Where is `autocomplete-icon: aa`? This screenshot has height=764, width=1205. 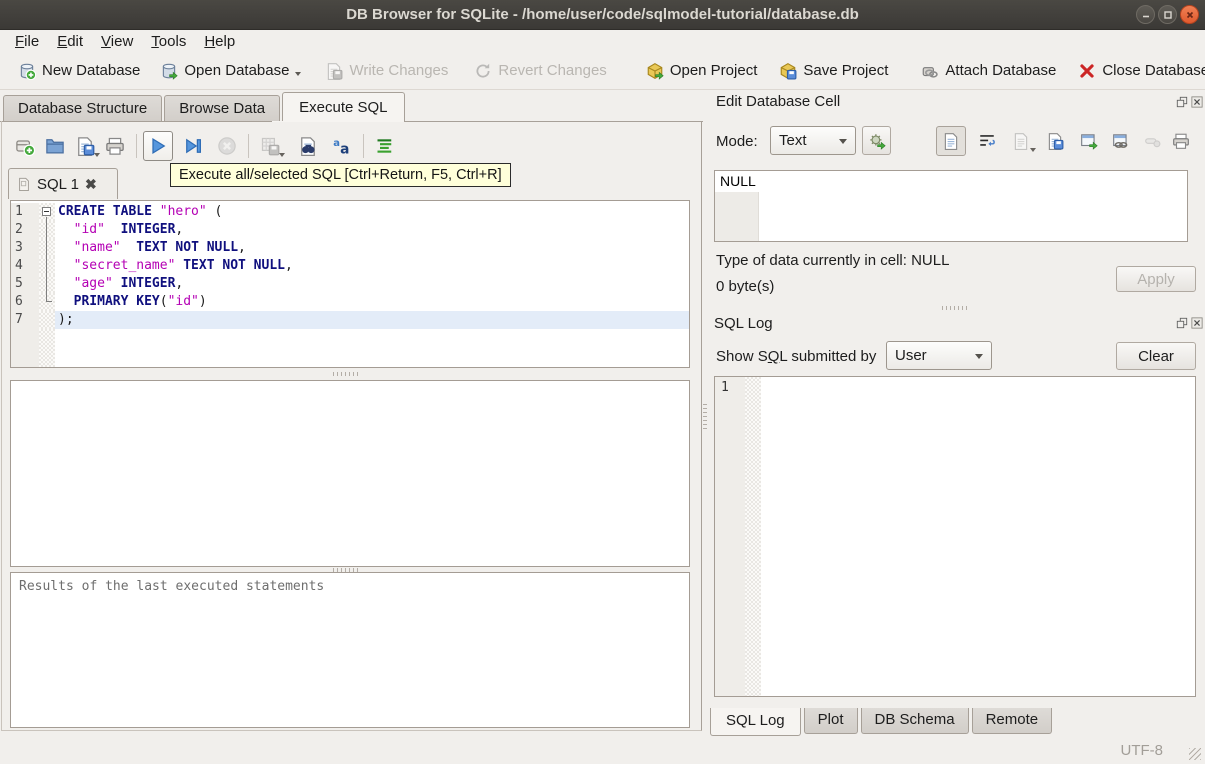
autocomplete-icon: aa is located at coordinates (341, 147).